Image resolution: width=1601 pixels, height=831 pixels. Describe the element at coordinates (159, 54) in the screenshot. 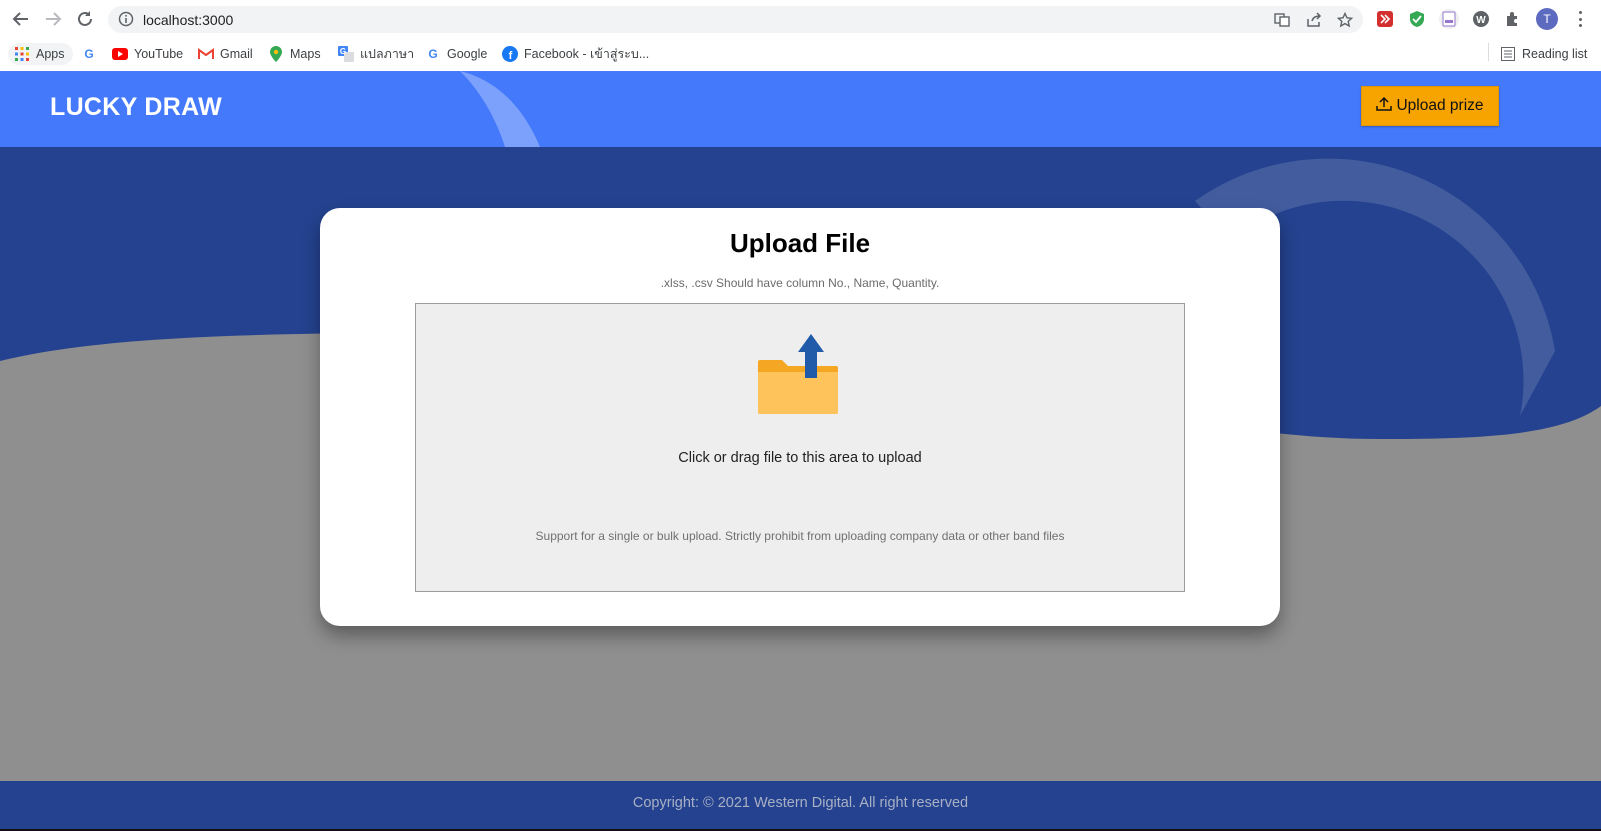

I see `bookmark-label: YouTube` at that location.